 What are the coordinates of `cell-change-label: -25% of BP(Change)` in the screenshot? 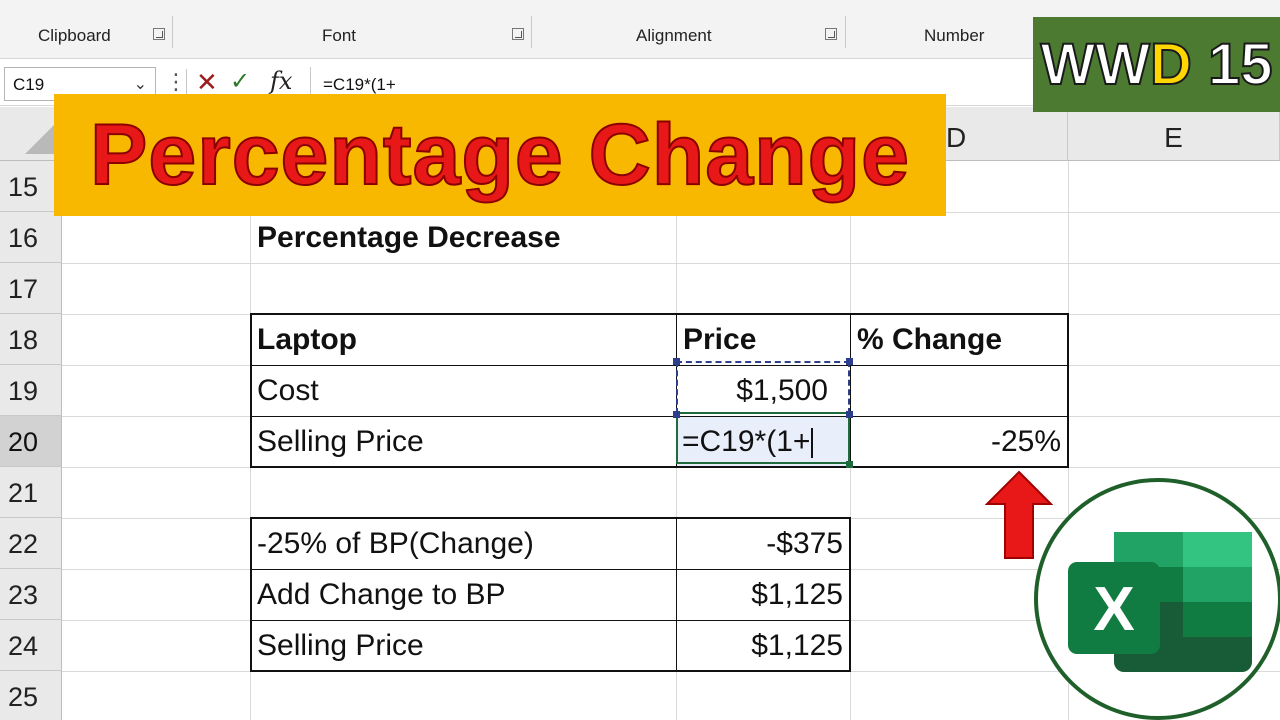 It's located at (463, 543).